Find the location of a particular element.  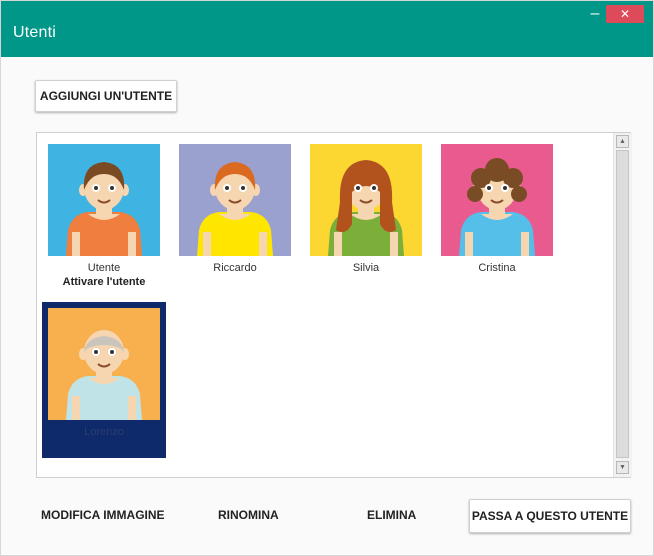

user-name: Cristina is located at coordinates (497, 268).